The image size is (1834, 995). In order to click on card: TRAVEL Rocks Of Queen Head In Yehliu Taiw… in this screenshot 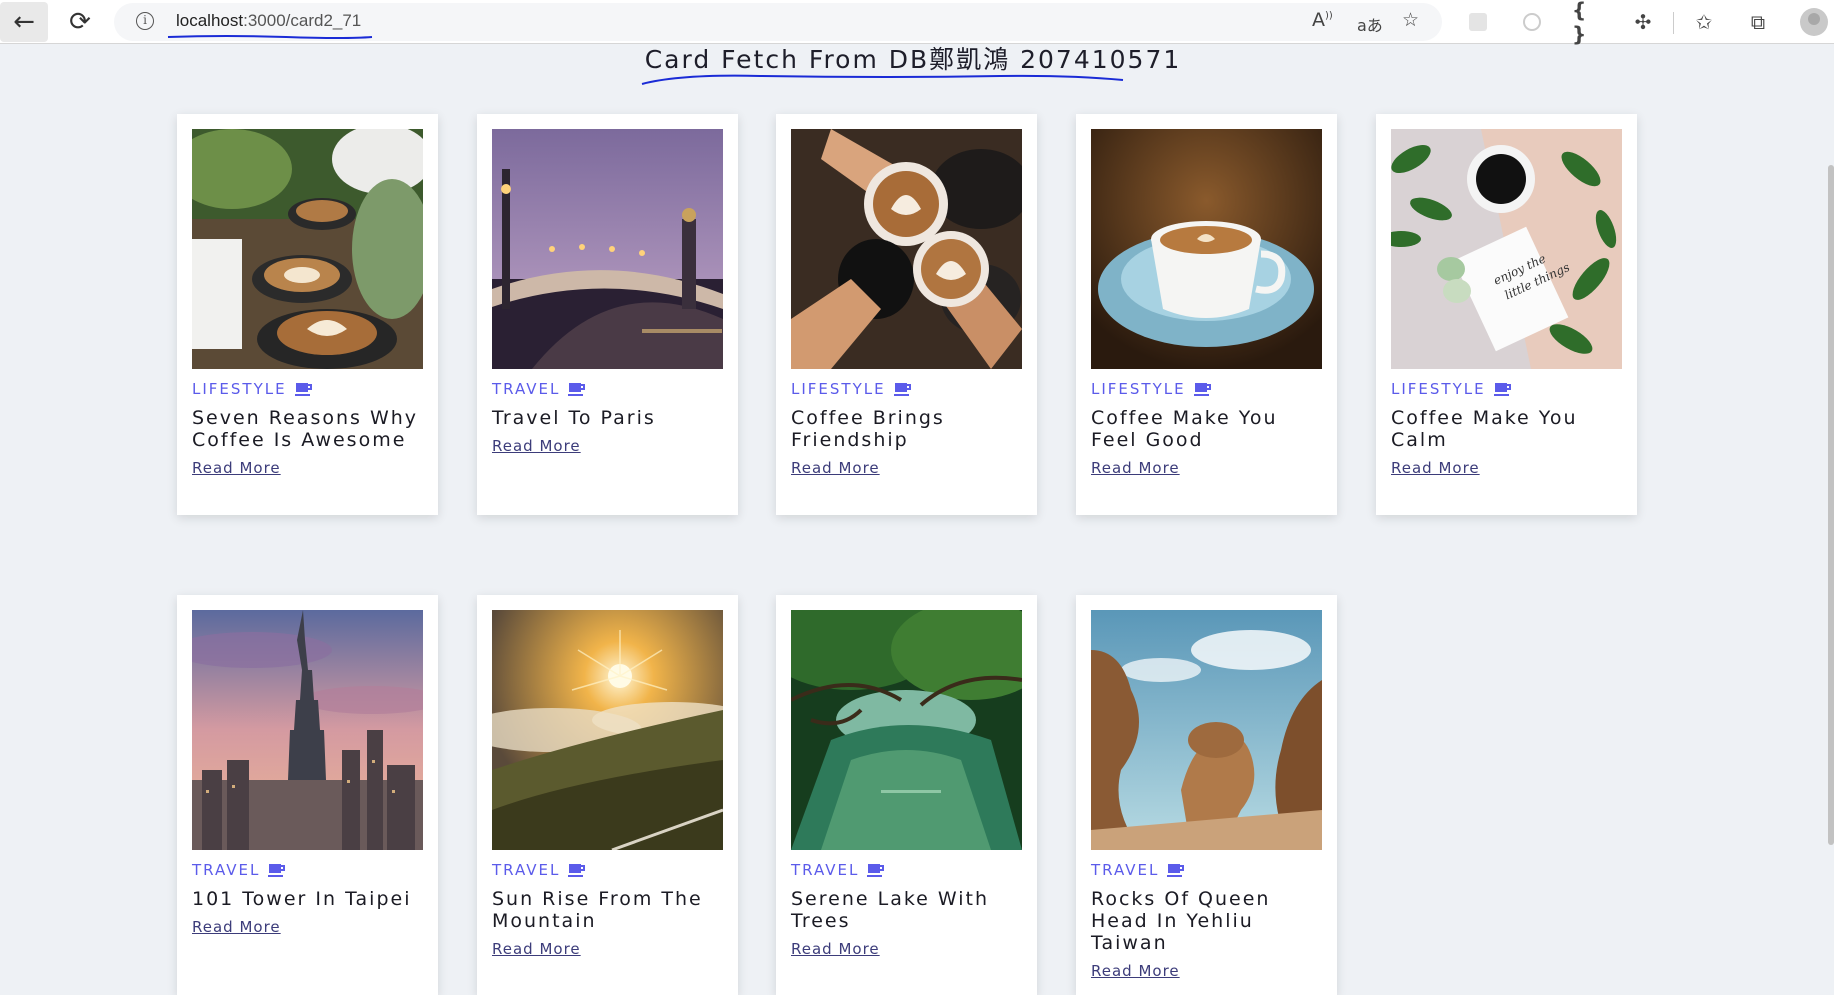, I will do `click(1206, 795)`.